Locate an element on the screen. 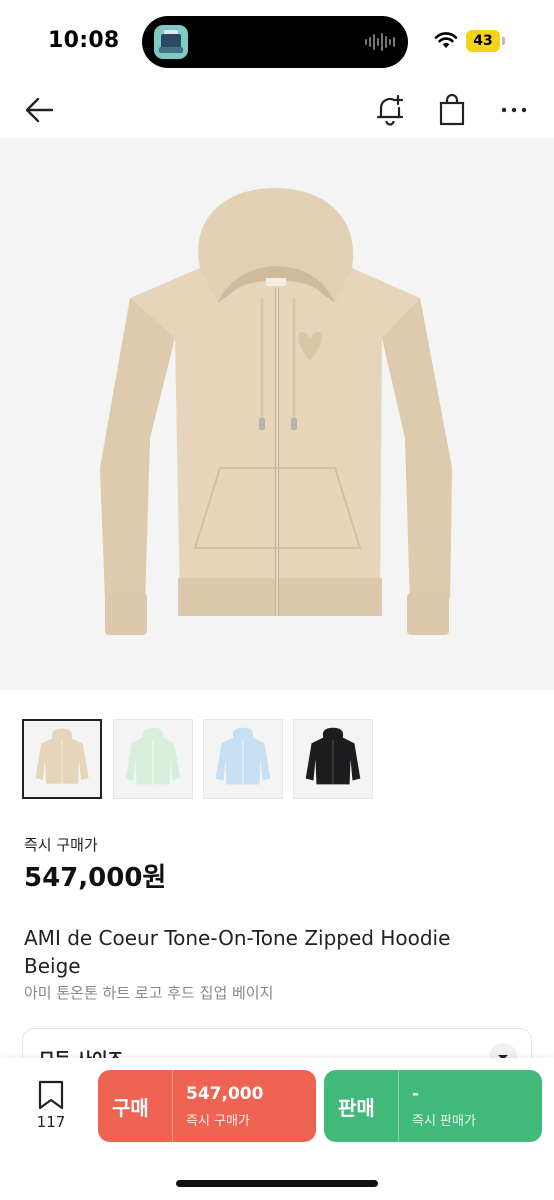 The height and width of the screenshot is (1200, 554). thumbnail-strip is located at coordinates (282, 759).